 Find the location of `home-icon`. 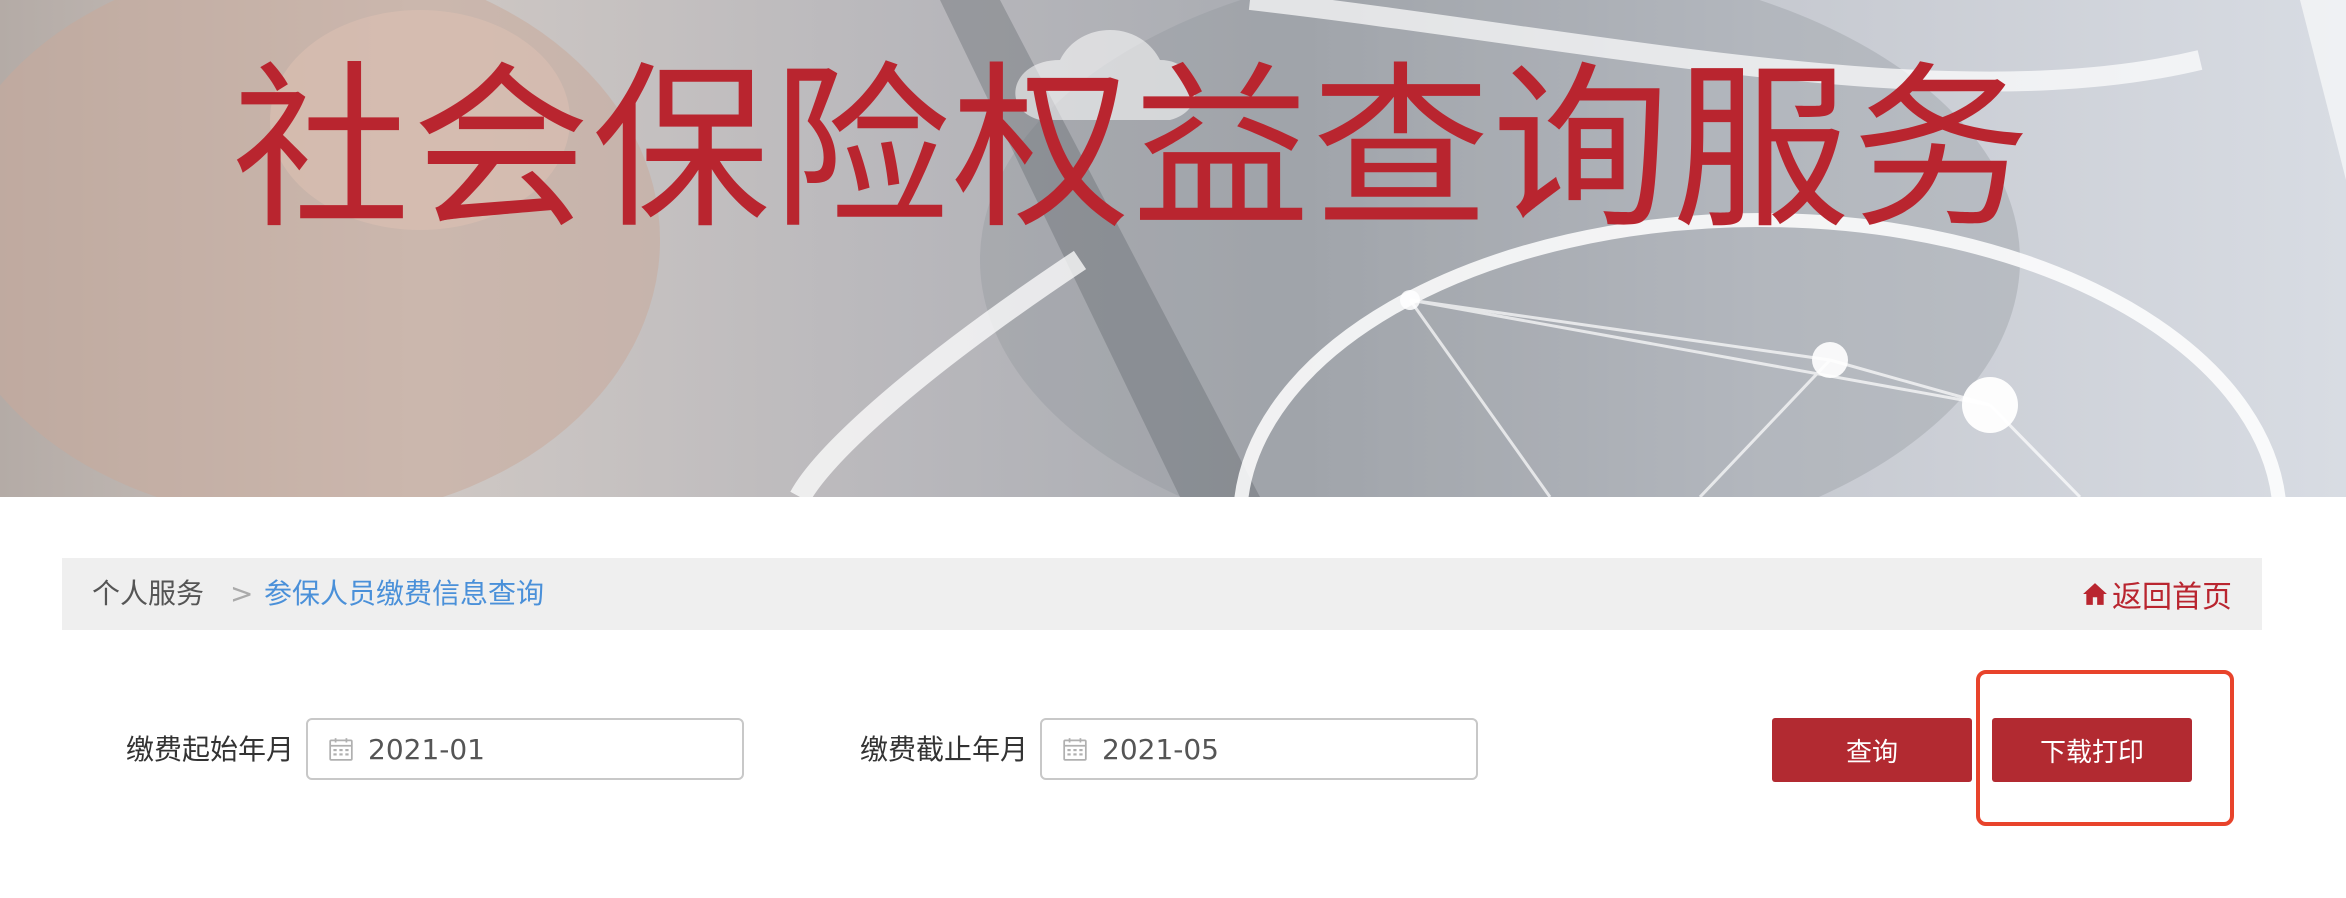

home-icon is located at coordinates (2095, 594).